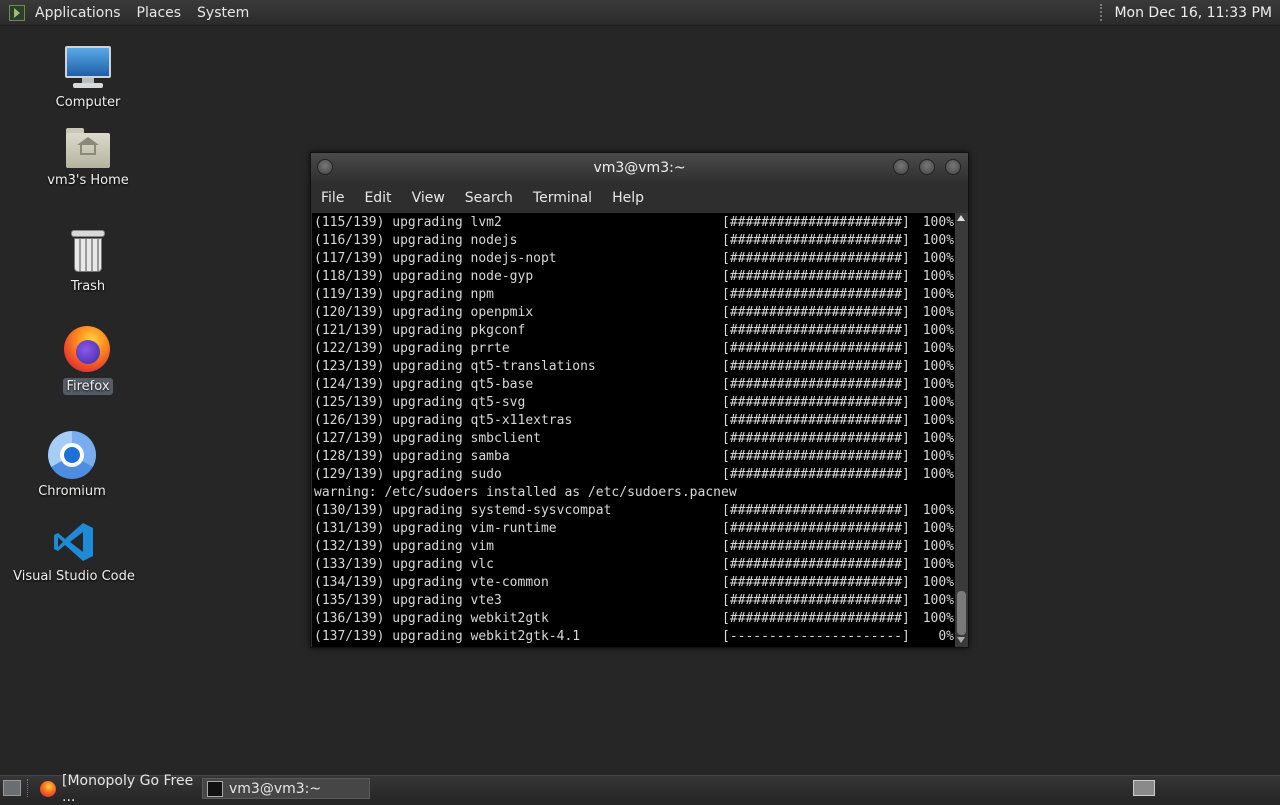 The height and width of the screenshot is (805, 1280). I want to click on computer-icon, so click(88, 68).